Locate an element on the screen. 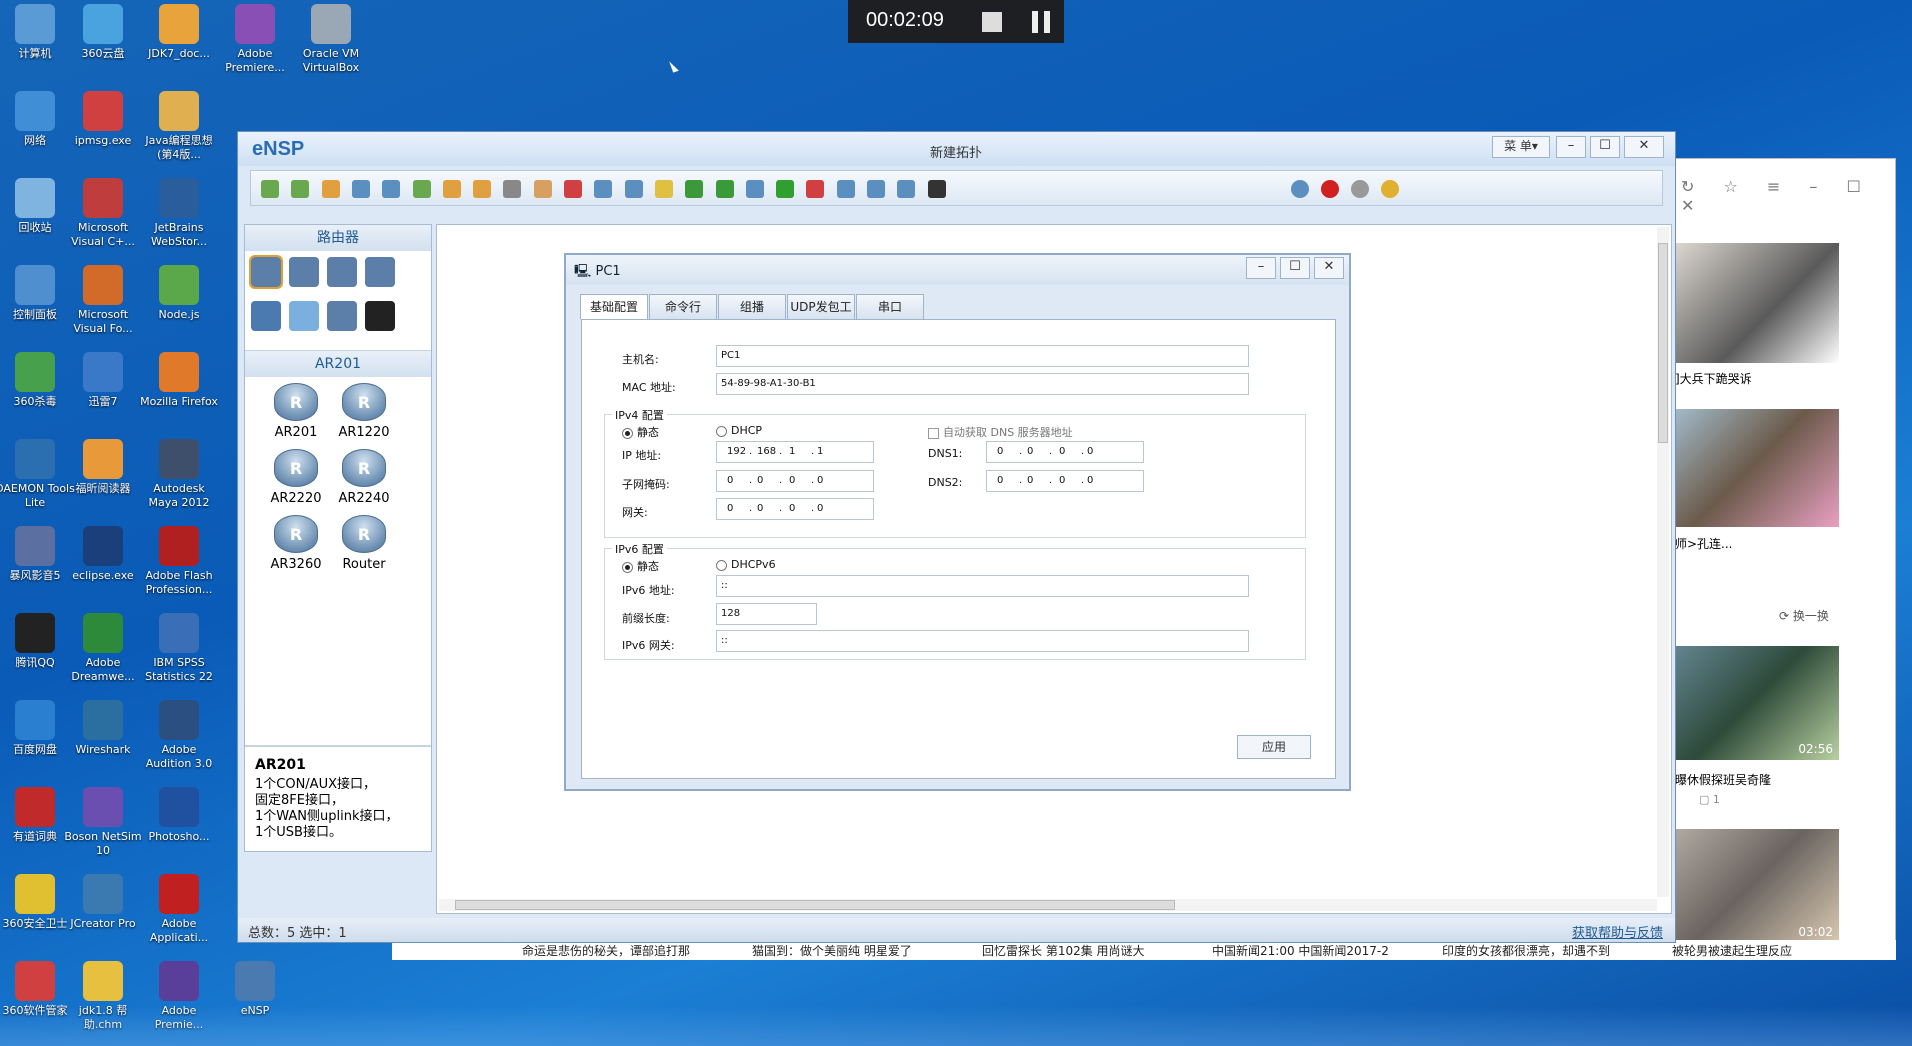 This screenshot has width=1912, height=1046. desktop-icon: Node.js is located at coordinates (179, 292).